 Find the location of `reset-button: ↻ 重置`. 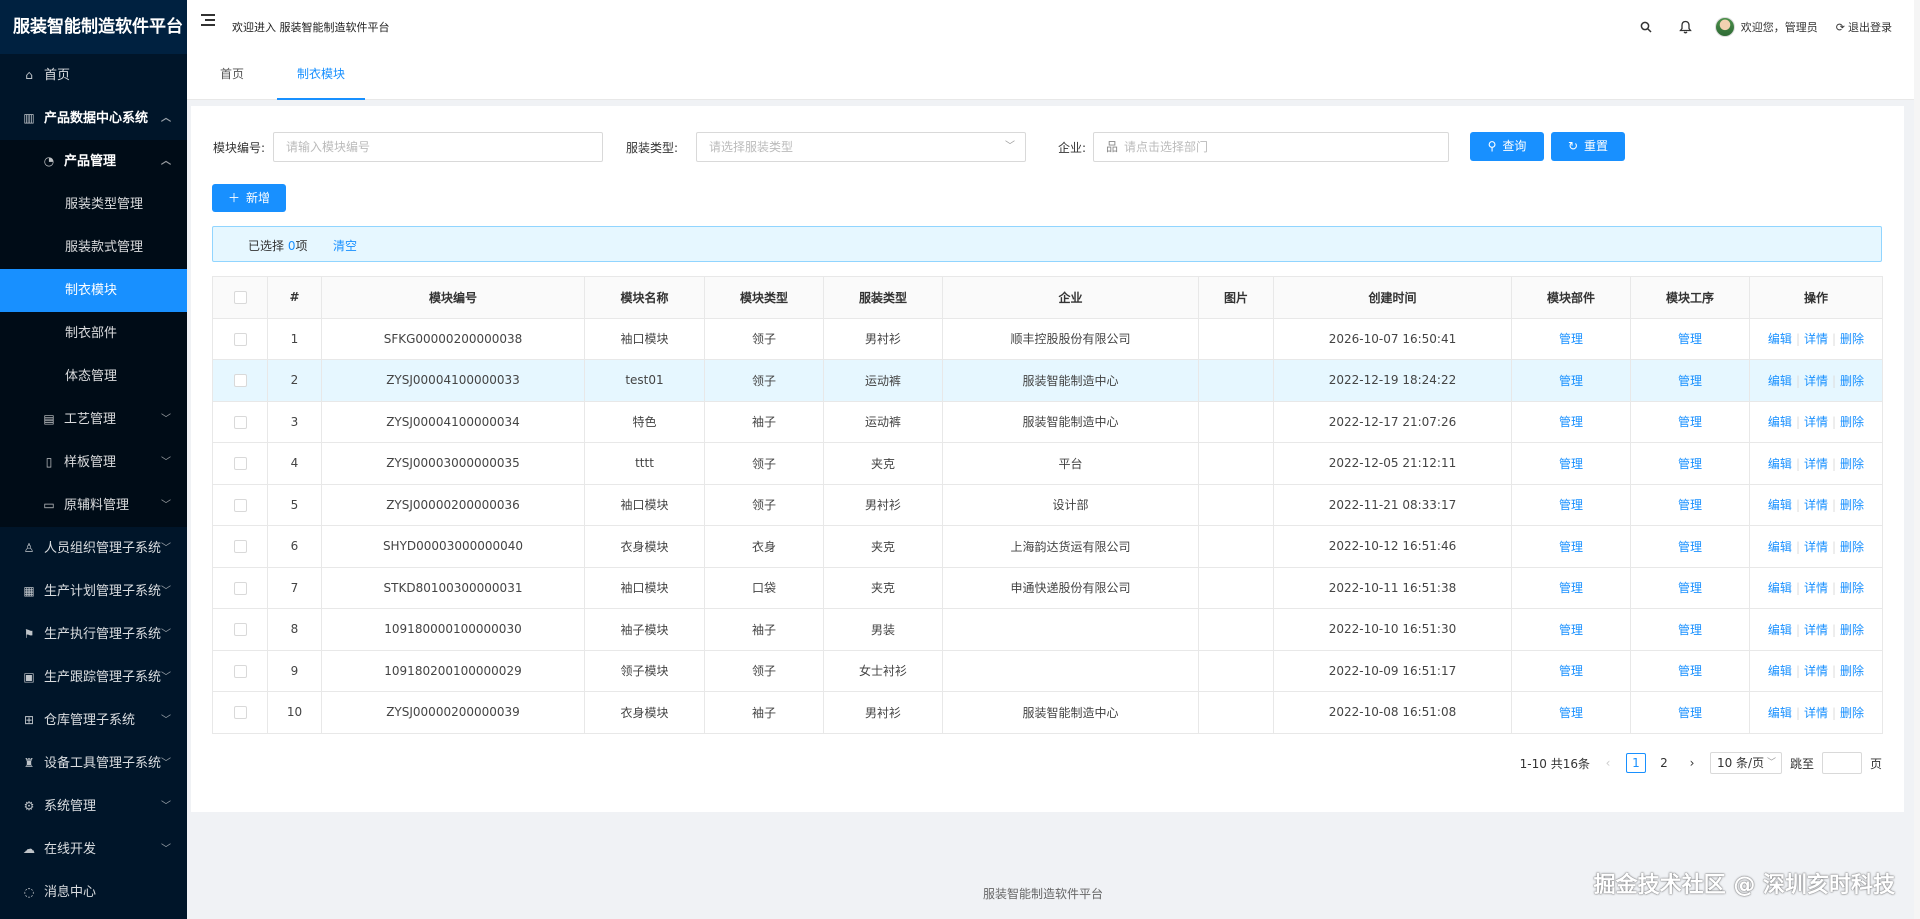

reset-button: ↻ 重置 is located at coordinates (1588, 146).